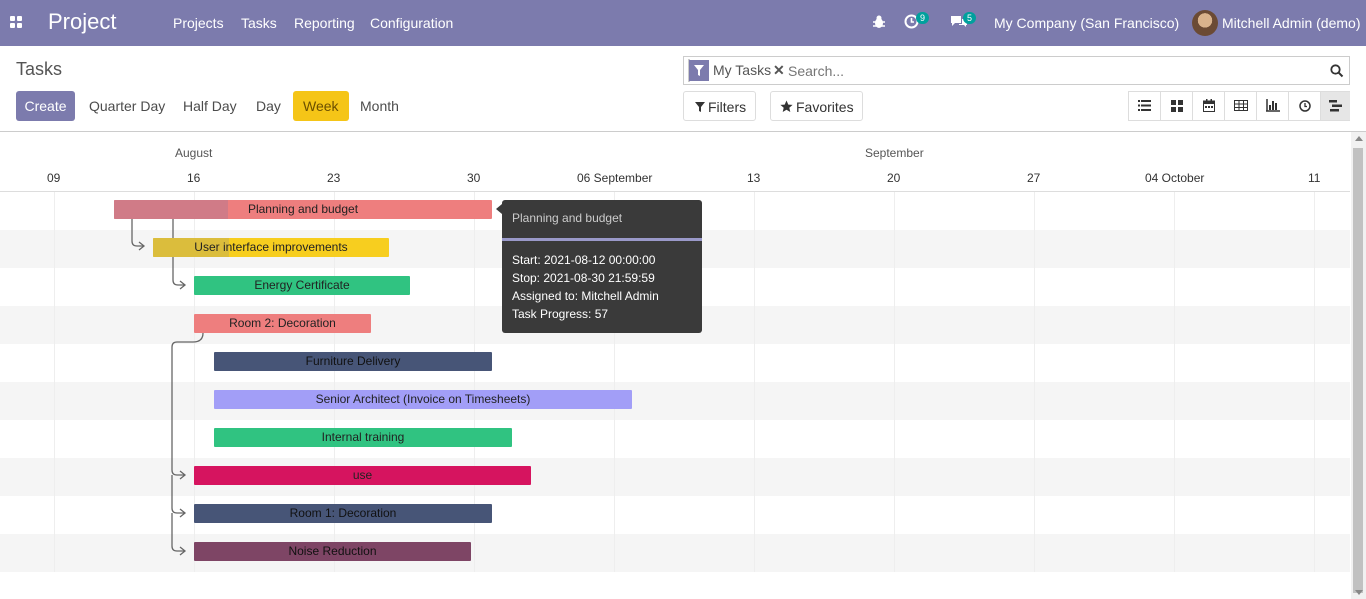 The width and height of the screenshot is (1366, 599). I want to click on task-bar: Room 2: Decoration, so click(282, 323).